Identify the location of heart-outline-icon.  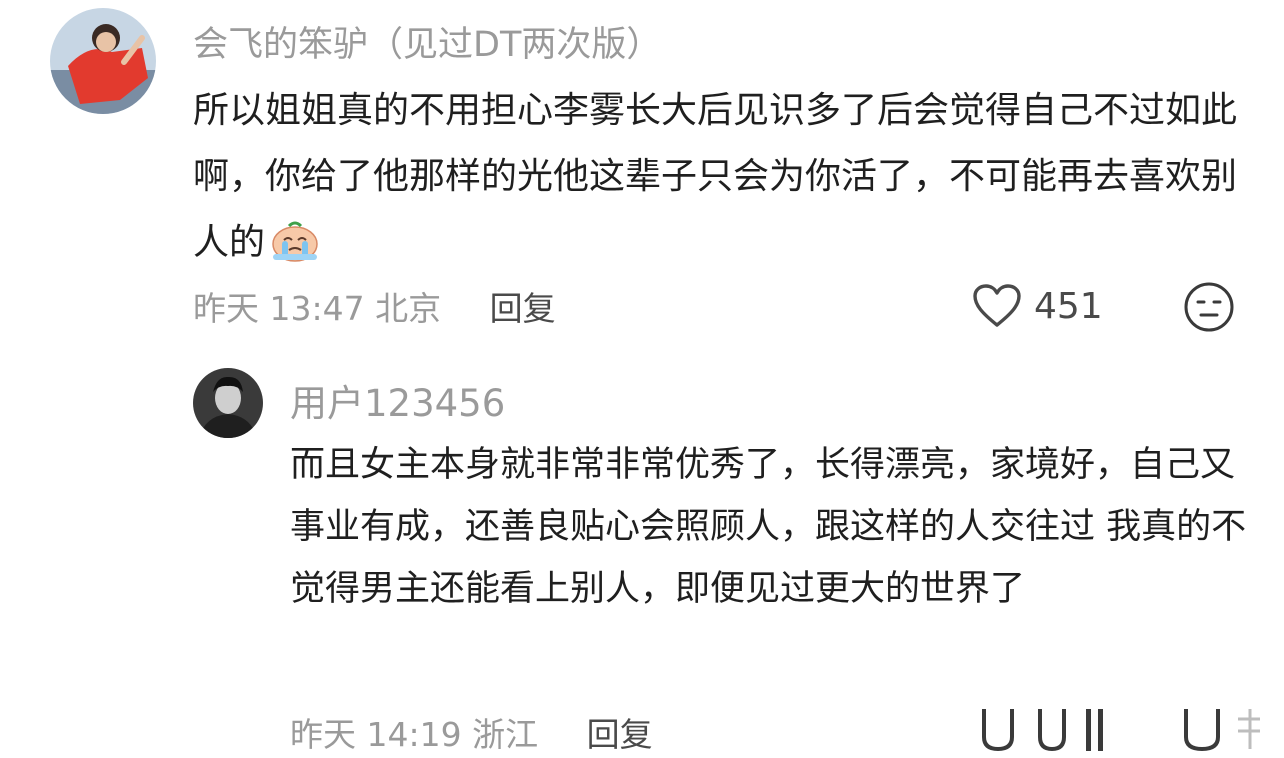
(997, 306).